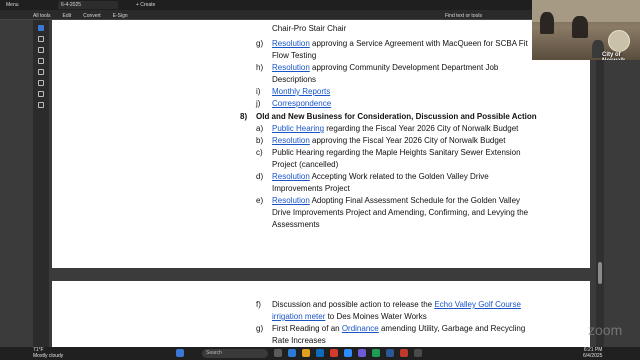 This screenshot has width=640, height=360. Describe the element at coordinates (292, 353) in the screenshot. I see `edge-icon` at that location.